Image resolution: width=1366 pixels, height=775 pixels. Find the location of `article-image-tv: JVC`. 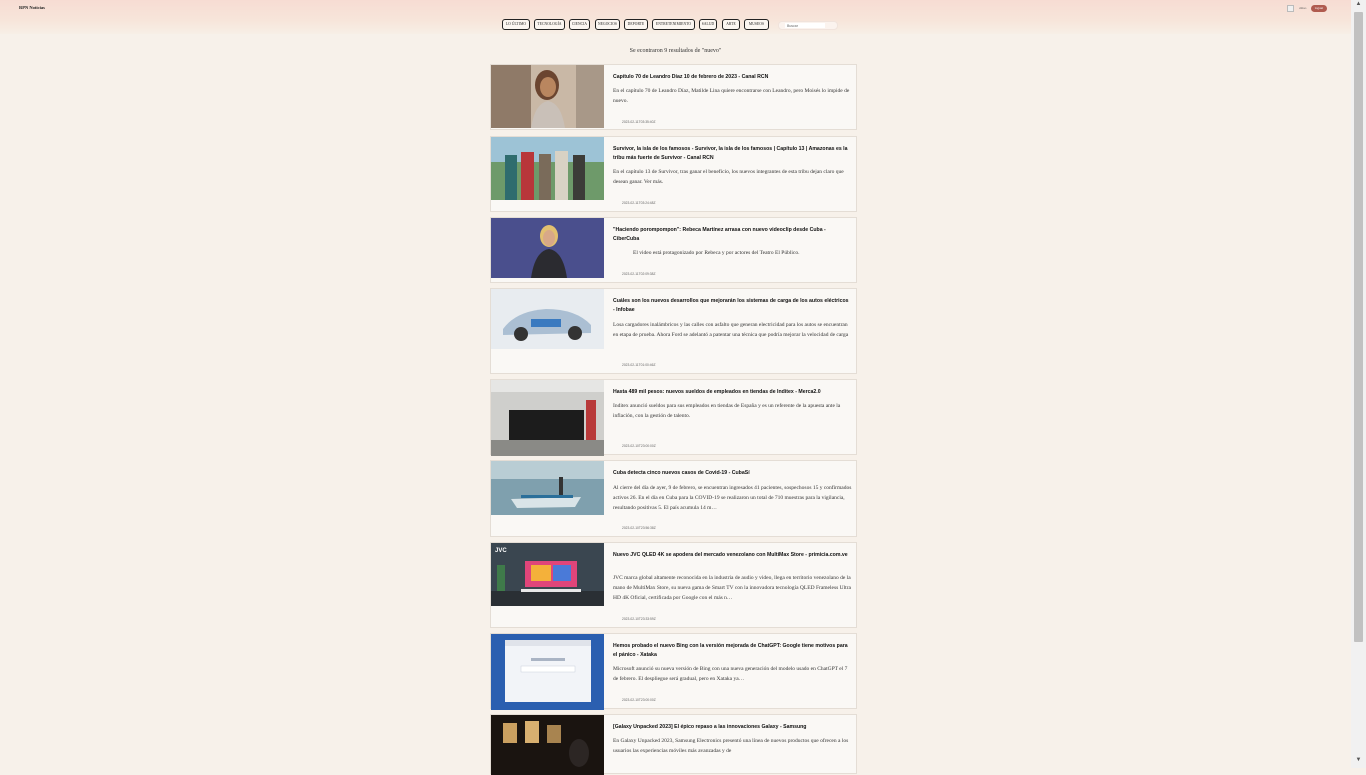

article-image-tv: JVC is located at coordinates (547, 574).